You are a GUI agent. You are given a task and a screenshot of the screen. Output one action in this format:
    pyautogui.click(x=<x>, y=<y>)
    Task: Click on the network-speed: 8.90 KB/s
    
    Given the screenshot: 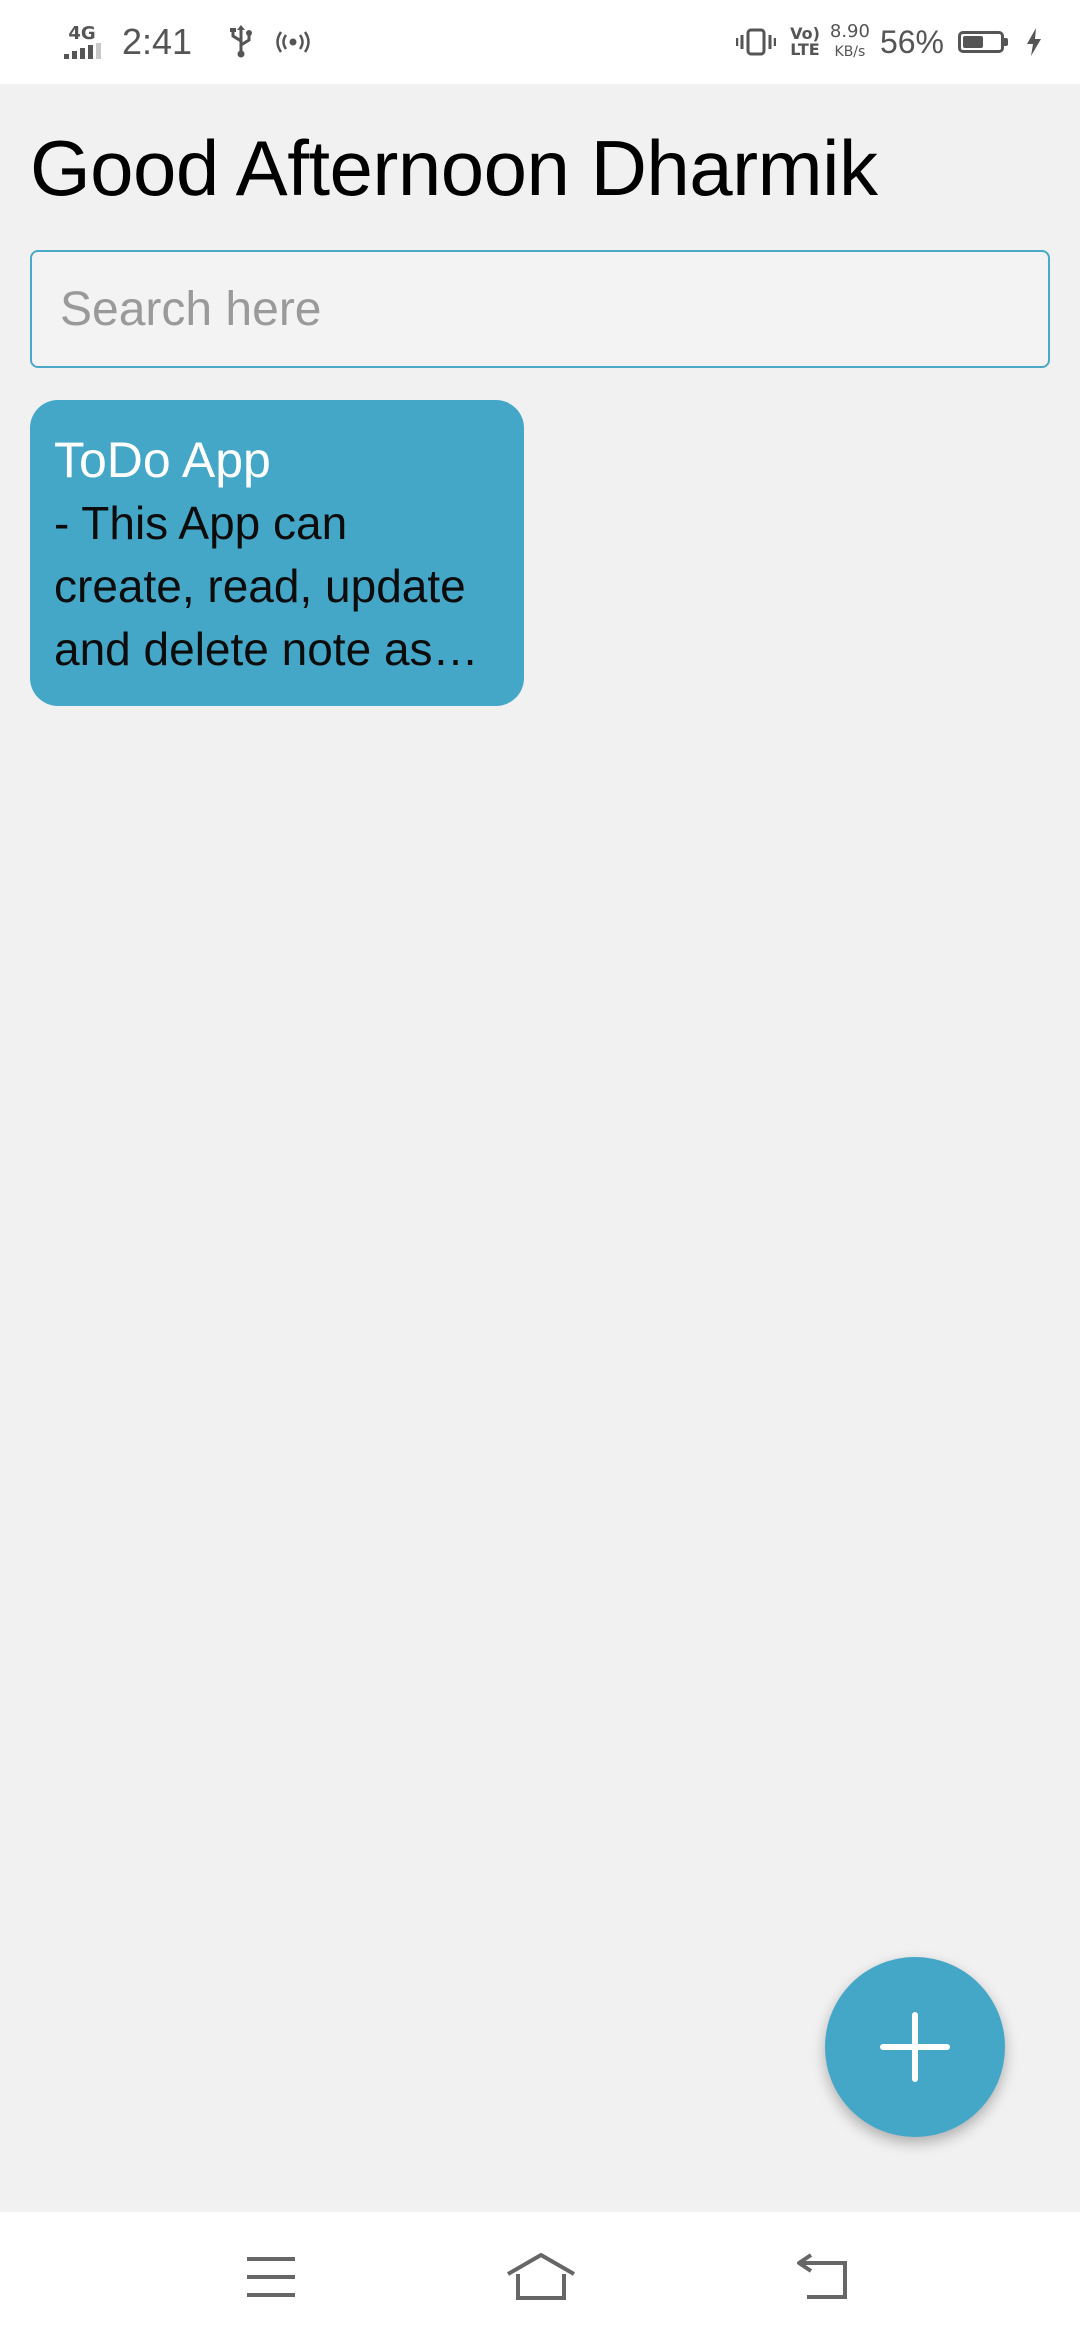 What is the action you would take?
    pyautogui.click(x=850, y=42)
    